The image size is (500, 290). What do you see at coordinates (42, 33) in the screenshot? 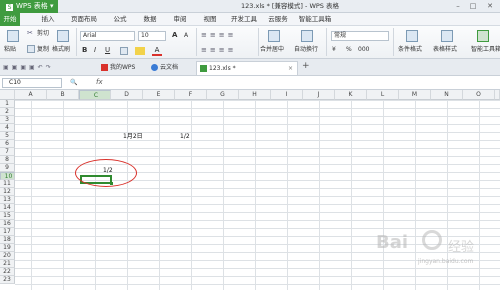
I see `cut-button: 剪切 ✂` at bounding box center [42, 33].